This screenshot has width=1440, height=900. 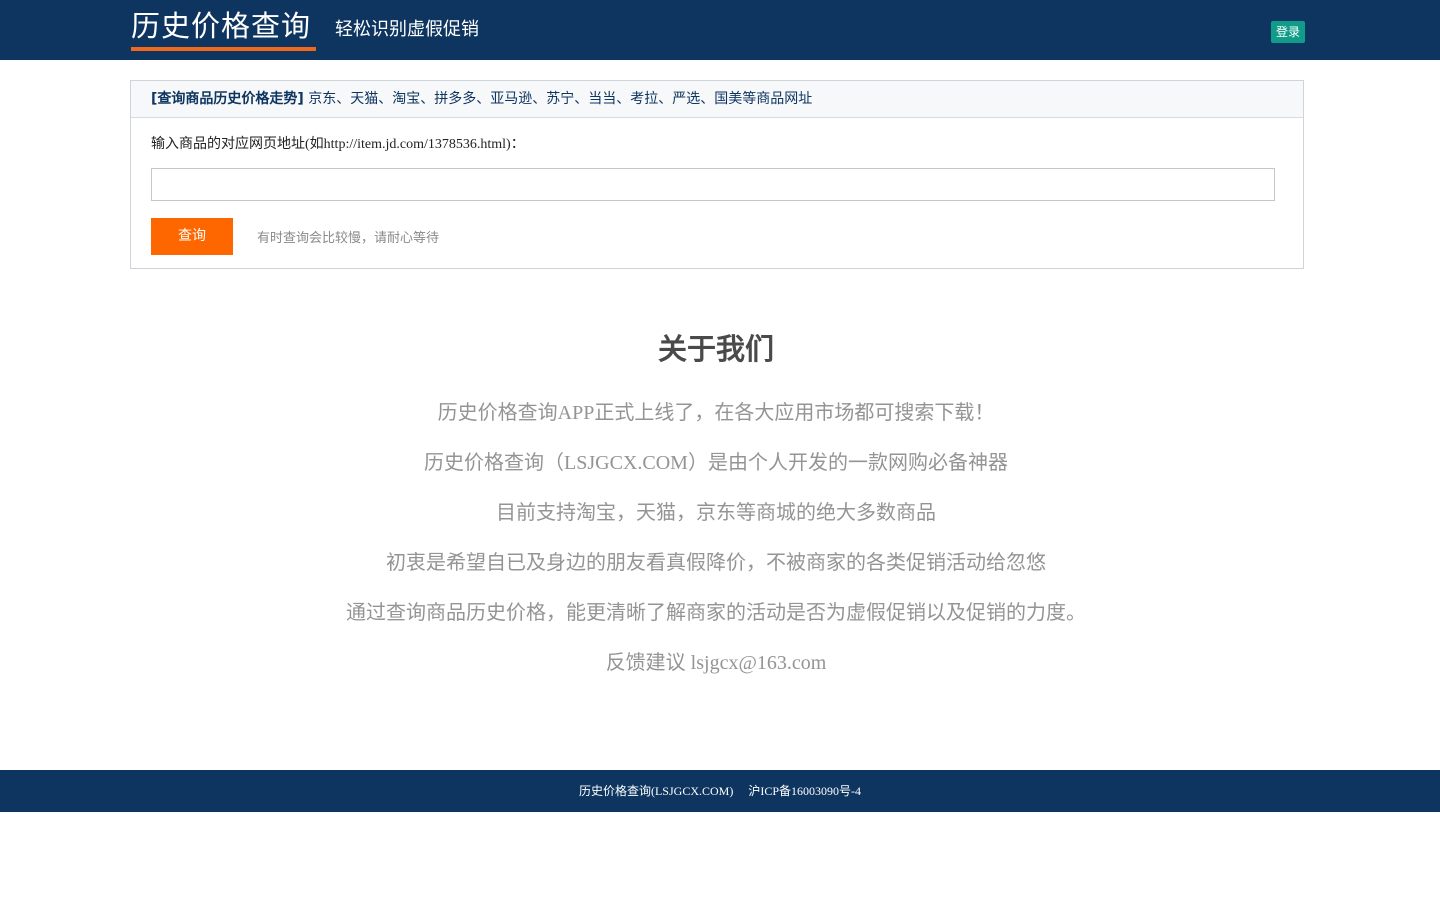 I want to click on footer-icp-link: 沪ICP备16003090号-4, so click(x=804, y=791).